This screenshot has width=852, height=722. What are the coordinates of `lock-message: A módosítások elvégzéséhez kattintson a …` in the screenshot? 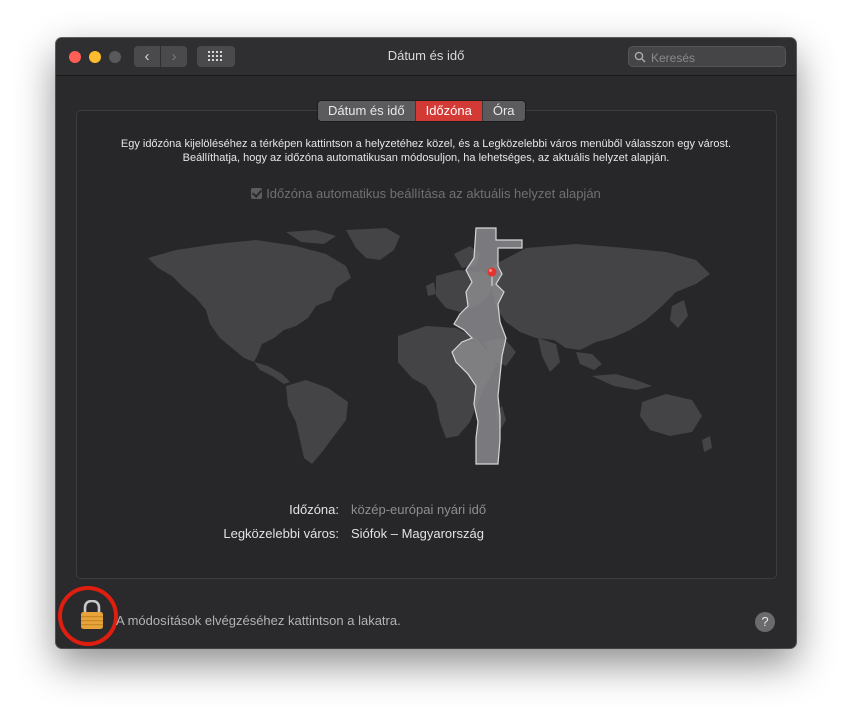 It's located at (258, 620).